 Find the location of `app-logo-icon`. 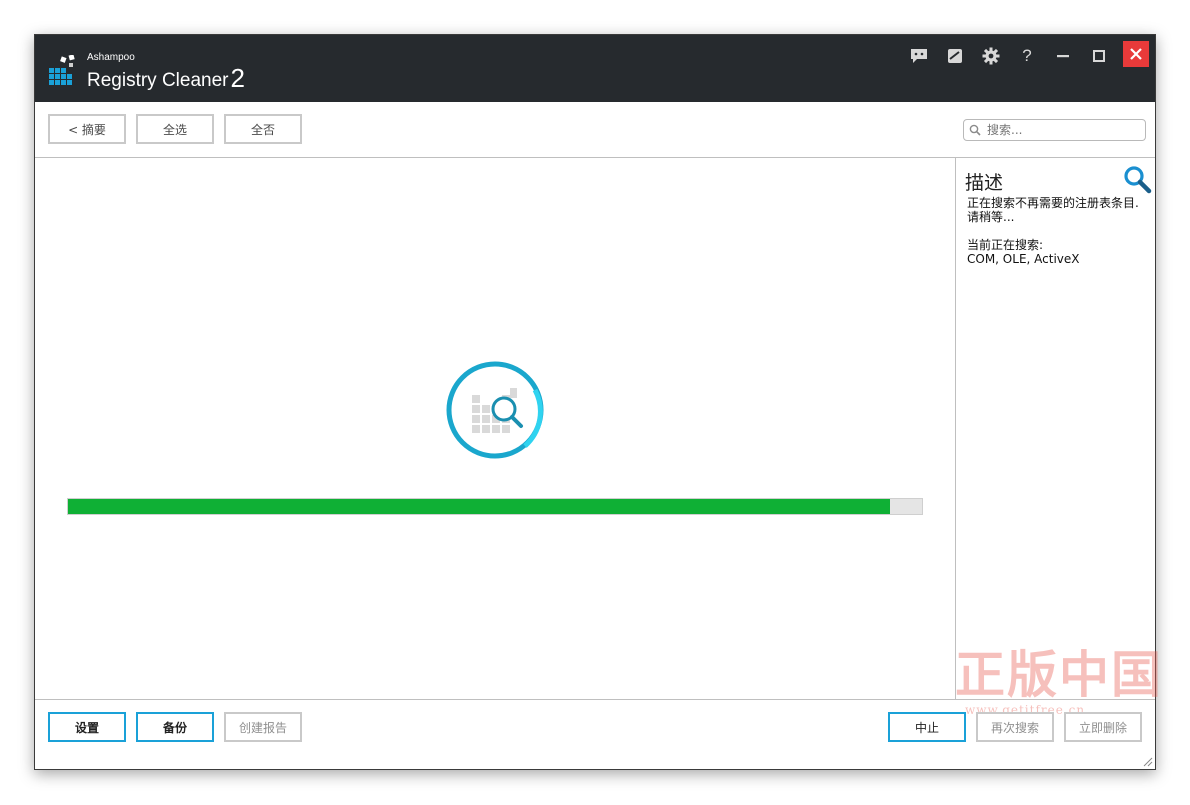

app-logo-icon is located at coordinates (62, 70).